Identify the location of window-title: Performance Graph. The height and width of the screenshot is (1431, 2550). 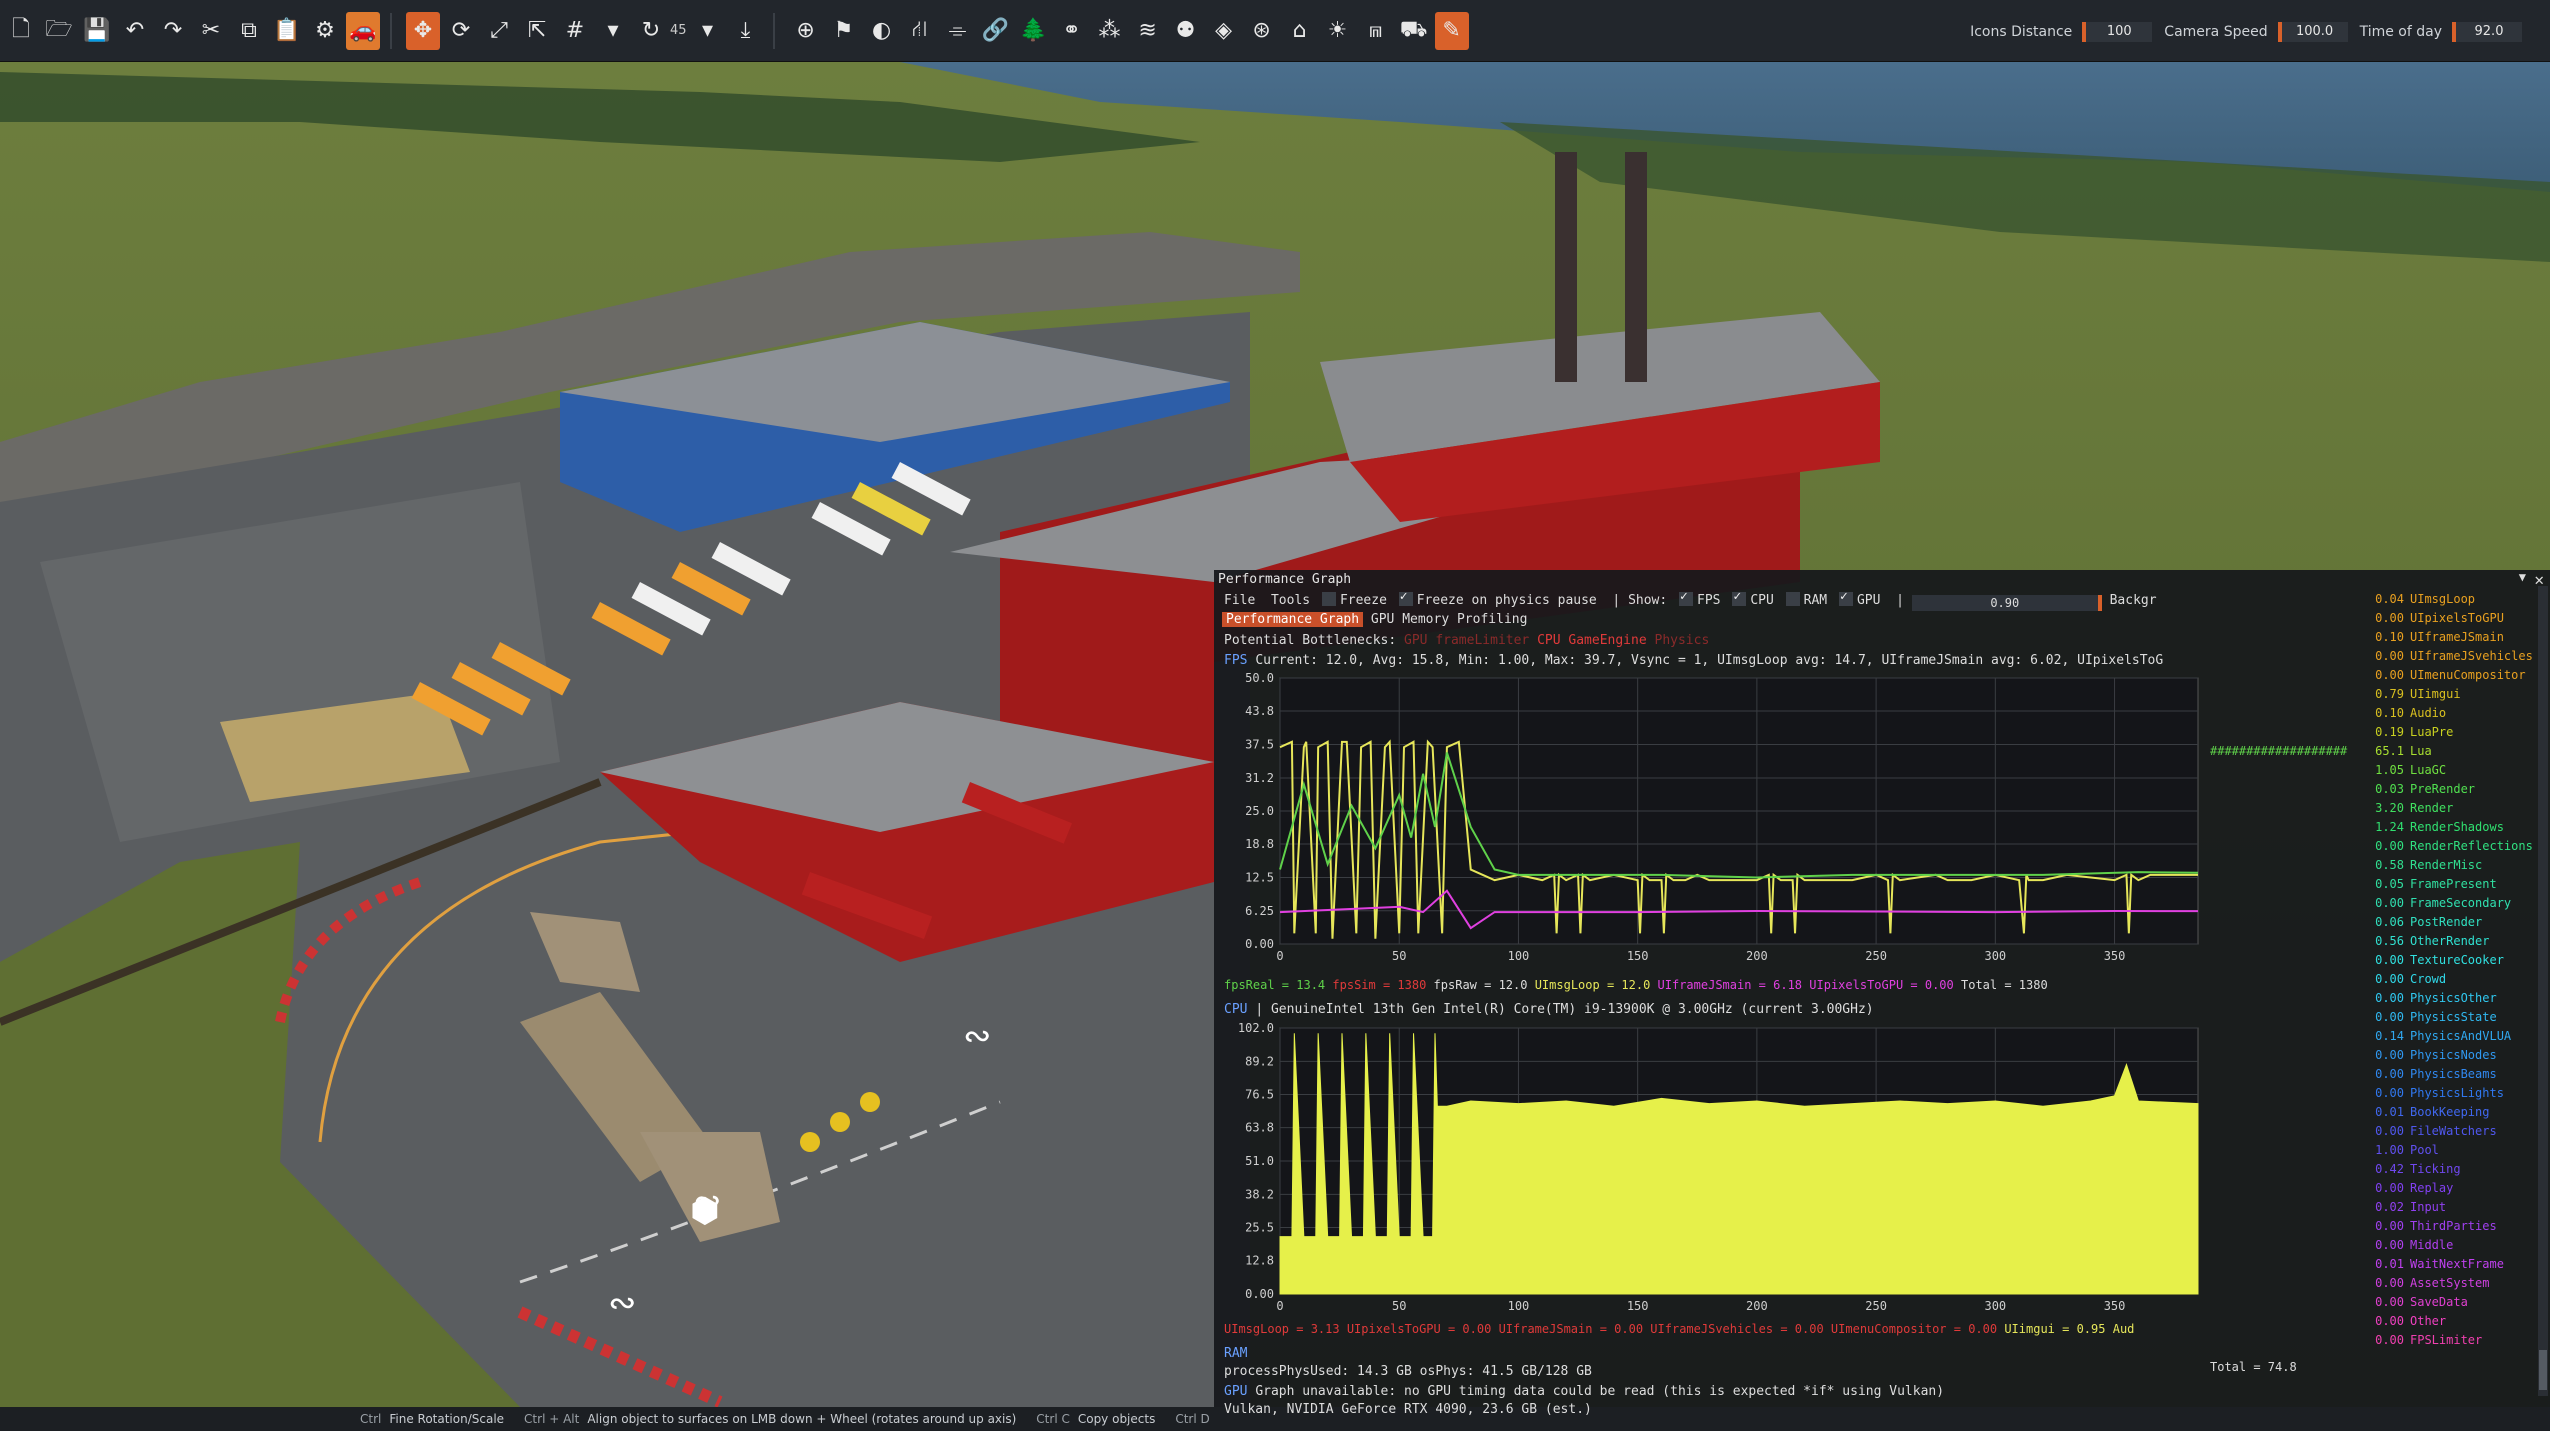
(1285, 579).